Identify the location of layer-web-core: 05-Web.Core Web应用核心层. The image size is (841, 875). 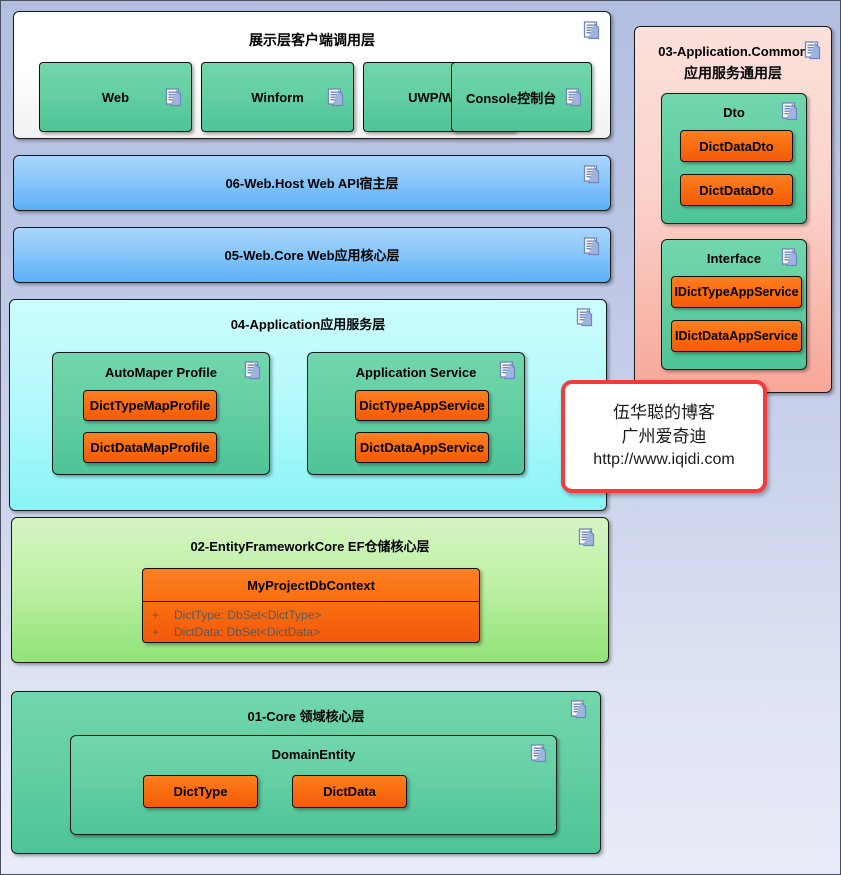
(312, 255).